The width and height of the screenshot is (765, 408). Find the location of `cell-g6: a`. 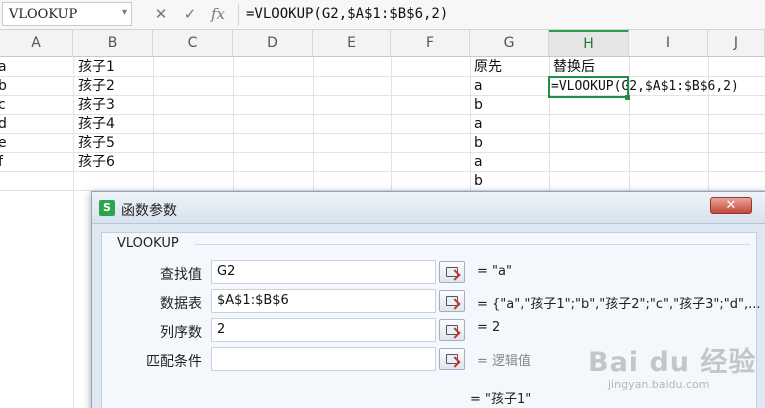

cell-g6: a is located at coordinates (478, 162).